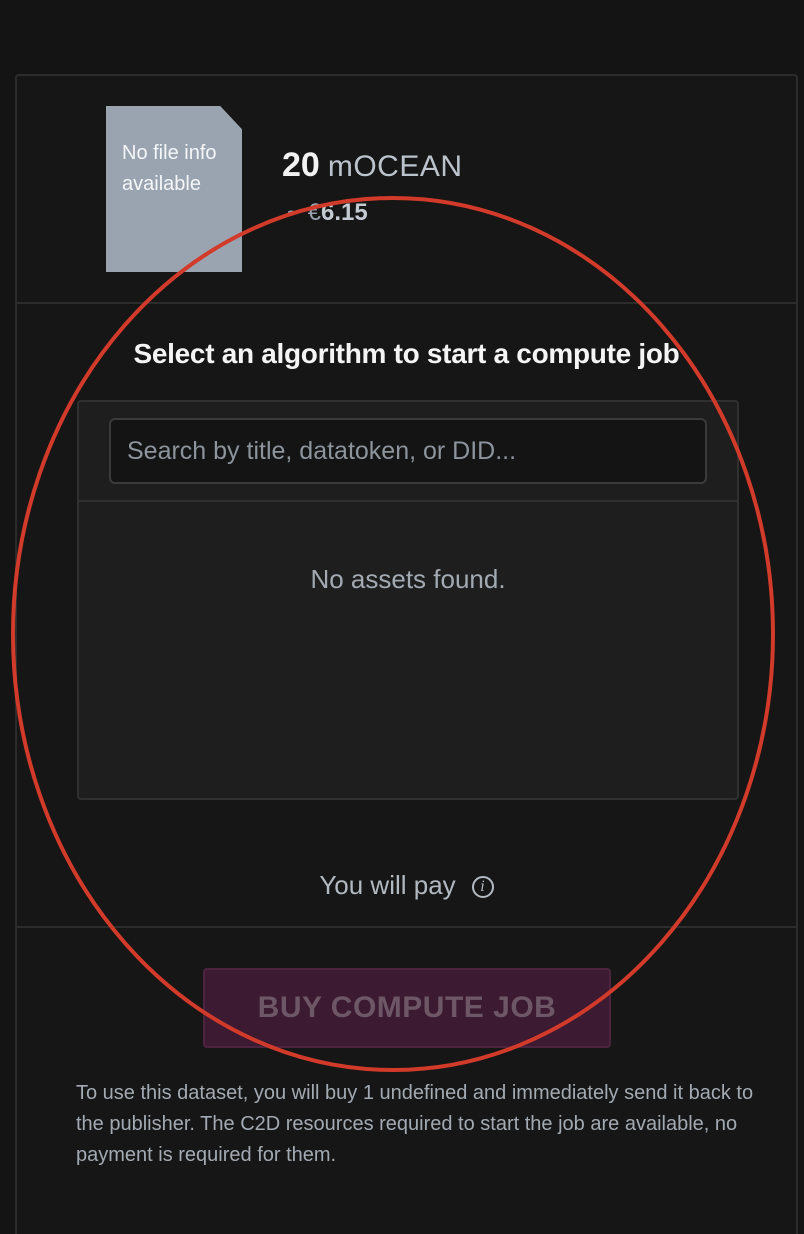  I want to click on price-amount: 20, so click(301, 165).